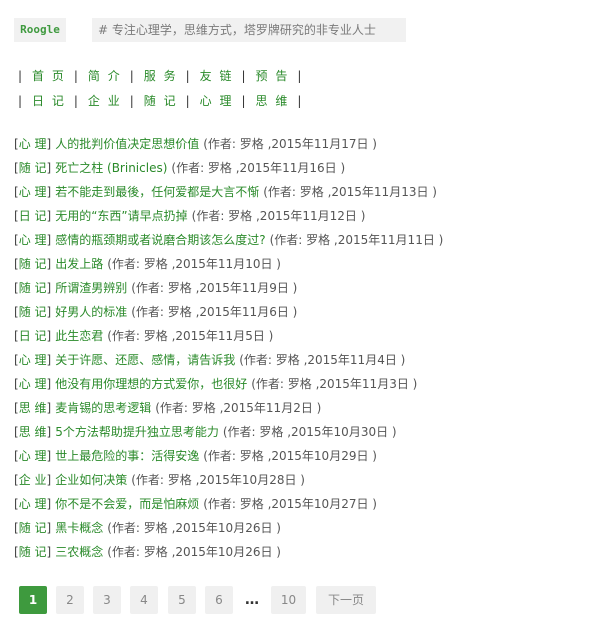  What do you see at coordinates (194, 264) in the screenshot?
I see `post-meta: (作者: 罗格 ,2015年11月10日 )` at bounding box center [194, 264].